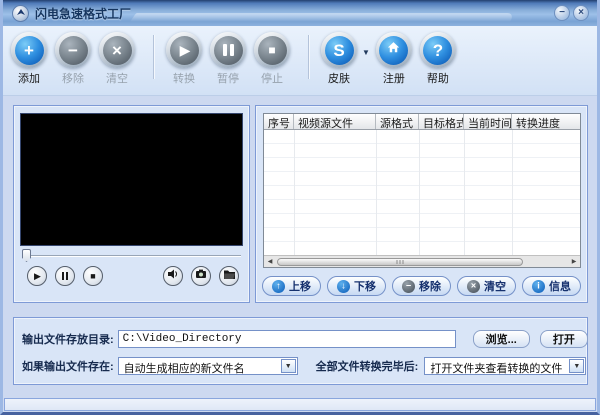 The width and height of the screenshot is (600, 415). Describe the element at coordinates (400, 261) in the screenshot. I see `scrollbar-thumb` at that location.